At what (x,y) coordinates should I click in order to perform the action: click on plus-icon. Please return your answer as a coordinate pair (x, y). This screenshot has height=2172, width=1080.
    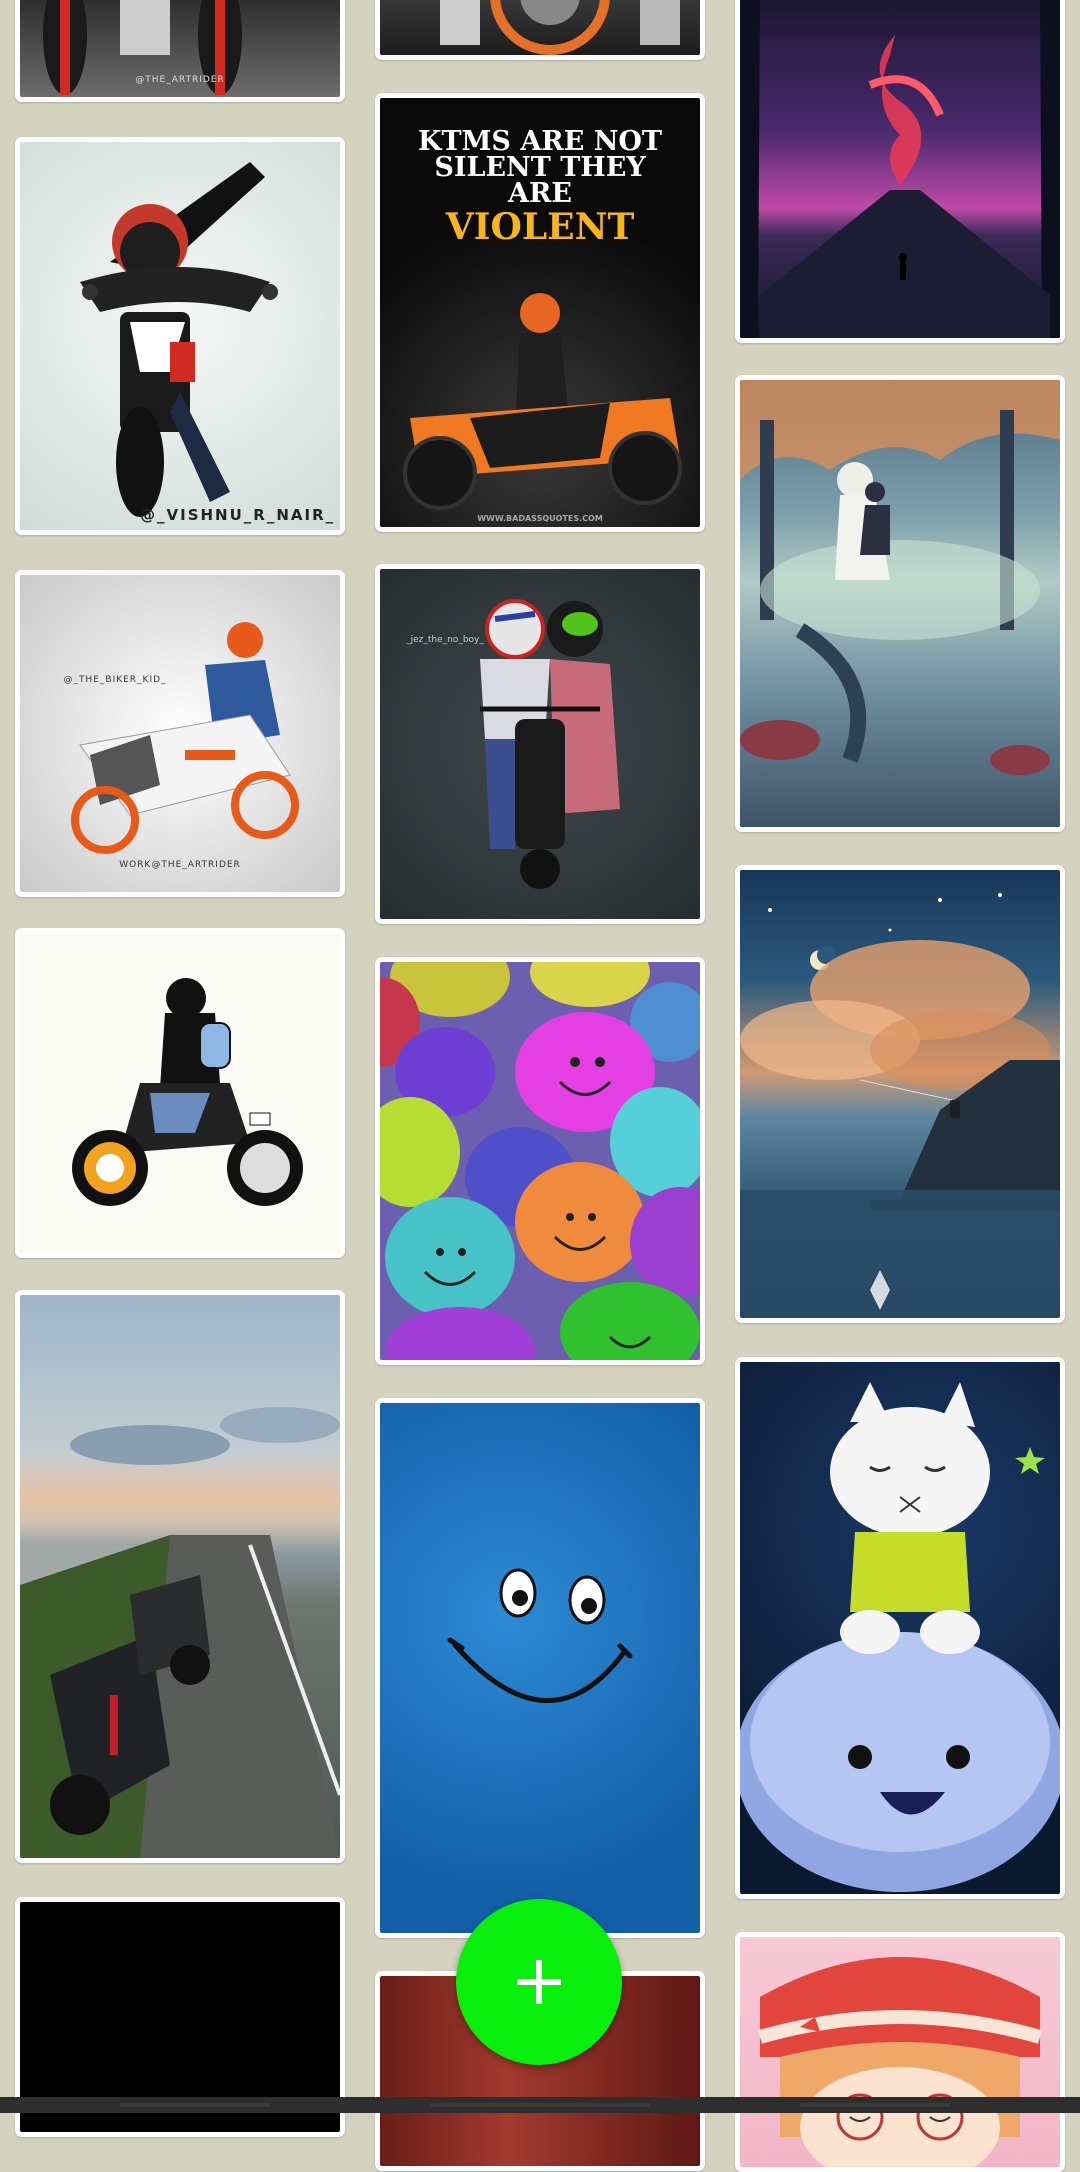
    Looking at the image, I should click on (539, 1982).